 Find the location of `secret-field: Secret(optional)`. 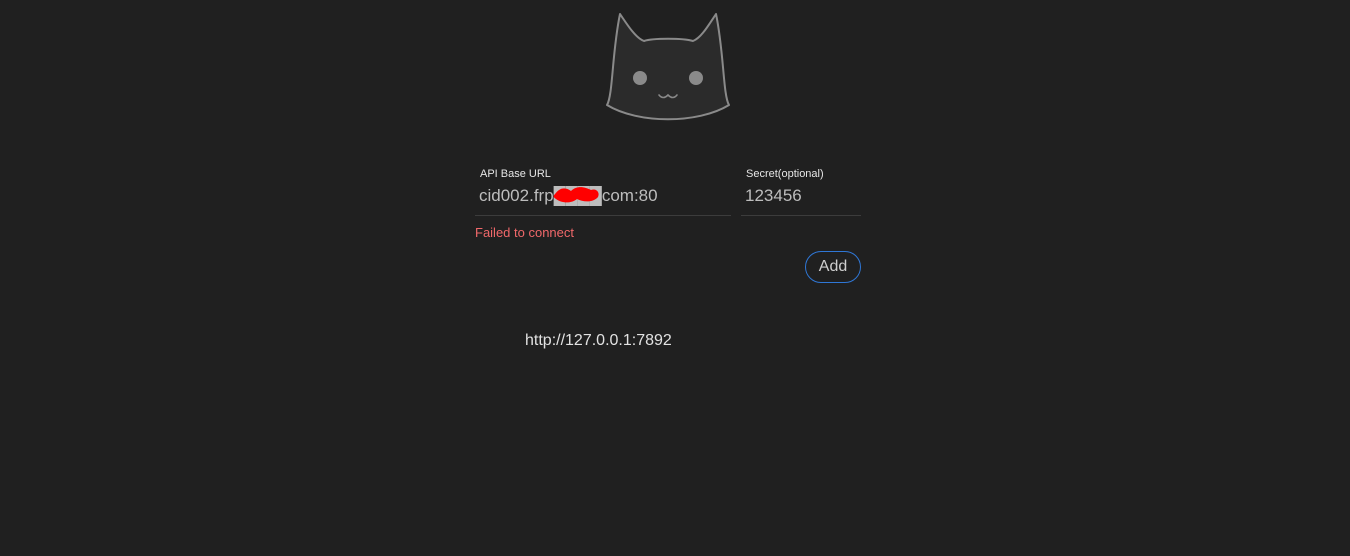

secret-field: Secret(optional) is located at coordinates (801, 191).